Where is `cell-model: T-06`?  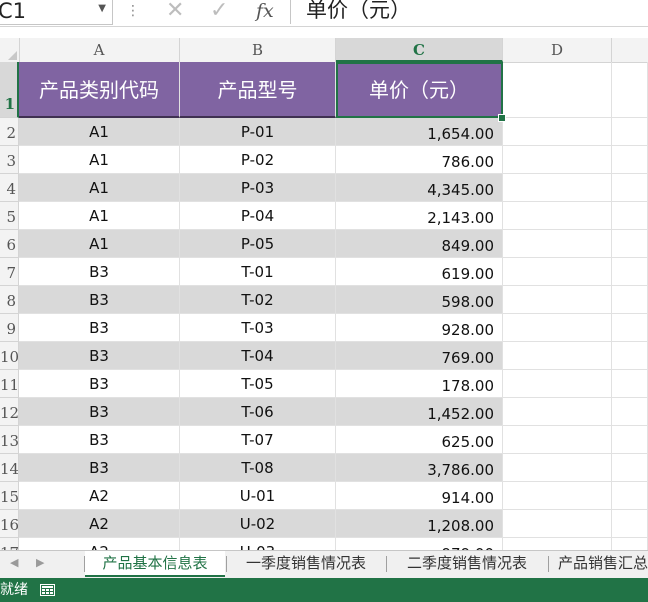
cell-model: T-06 is located at coordinates (258, 412).